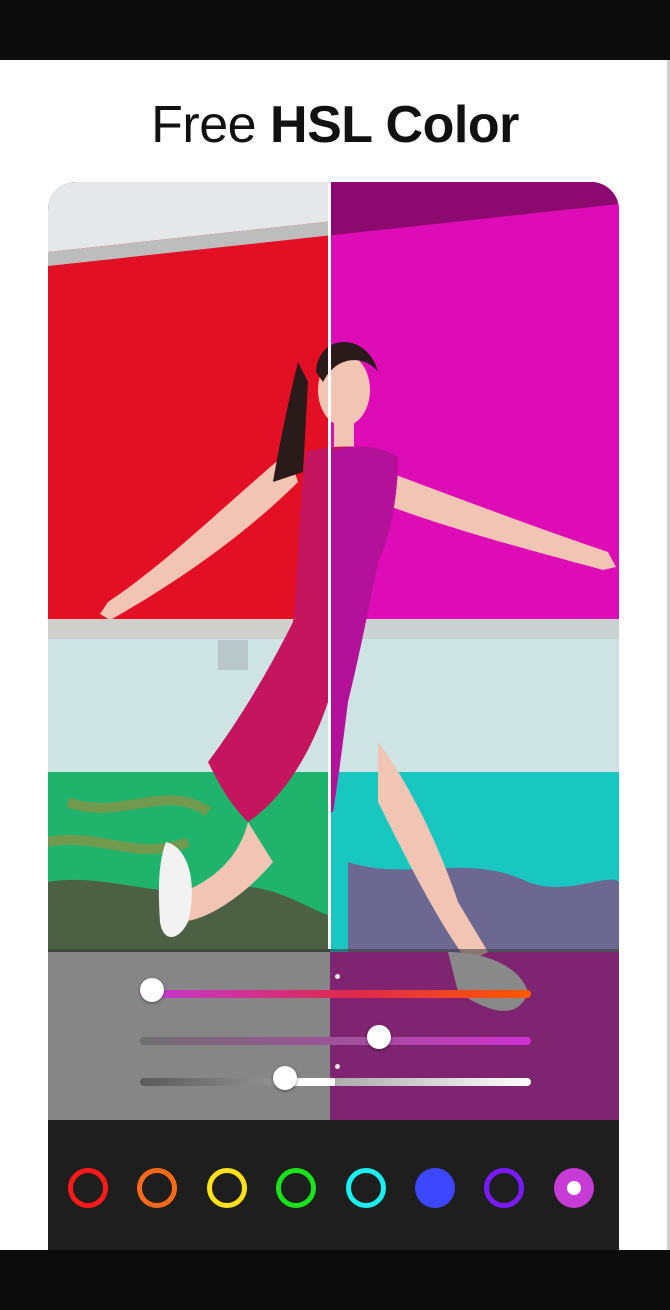 The height and width of the screenshot is (1310, 670). What do you see at coordinates (365, 1188) in the screenshot?
I see `swatch-aqua` at bounding box center [365, 1188].